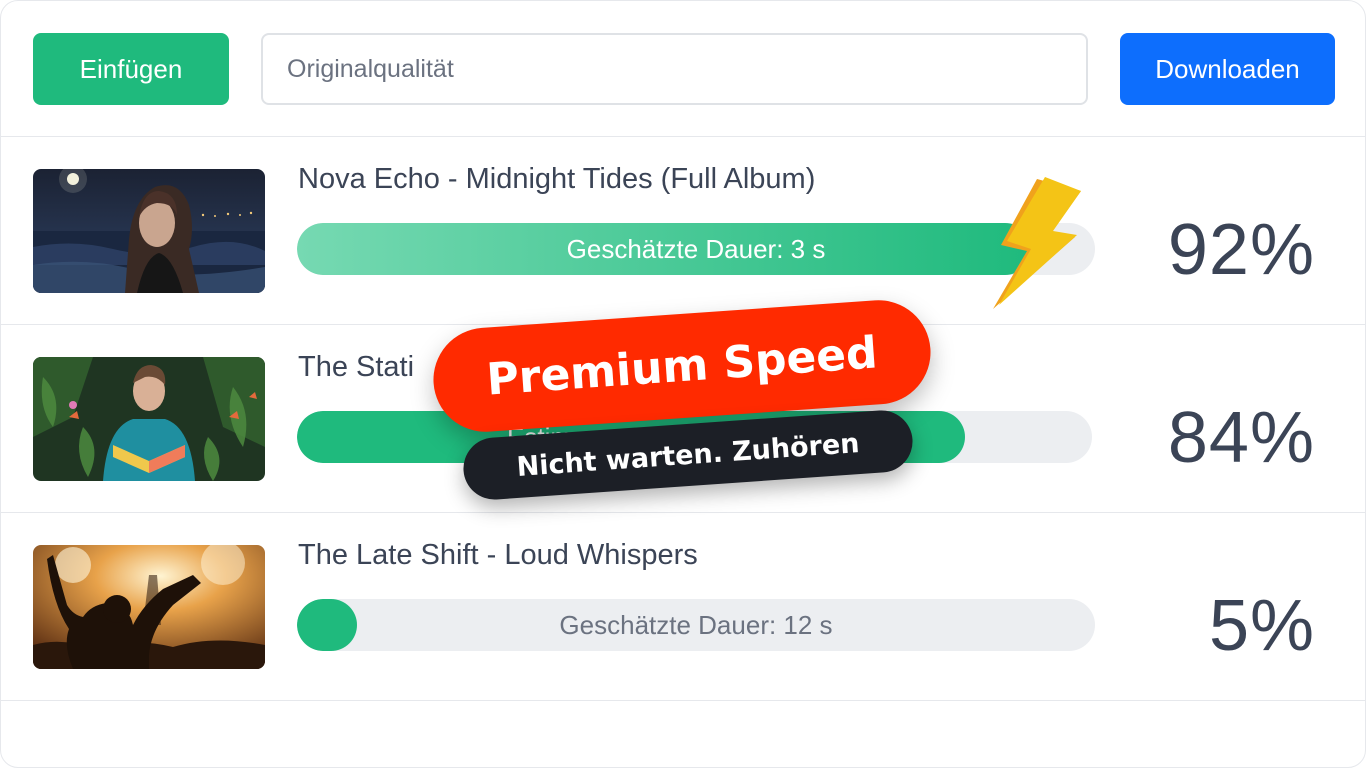  Describe the element at coordinates (498, 555) in the screenshot. I see `download-title: The Late Shift - Loud Whispers` at that location.